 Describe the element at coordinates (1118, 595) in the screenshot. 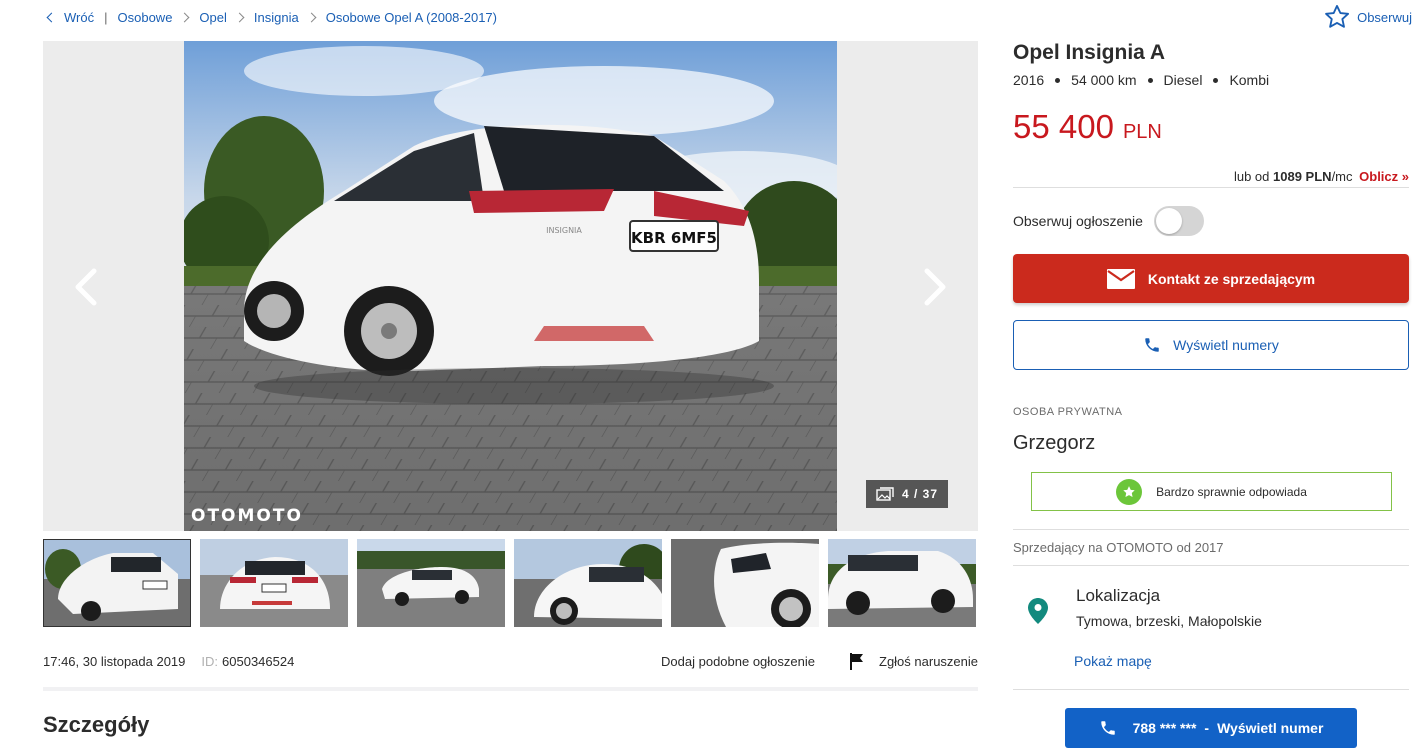

I see `location-title: Lokalizacja` at that location.